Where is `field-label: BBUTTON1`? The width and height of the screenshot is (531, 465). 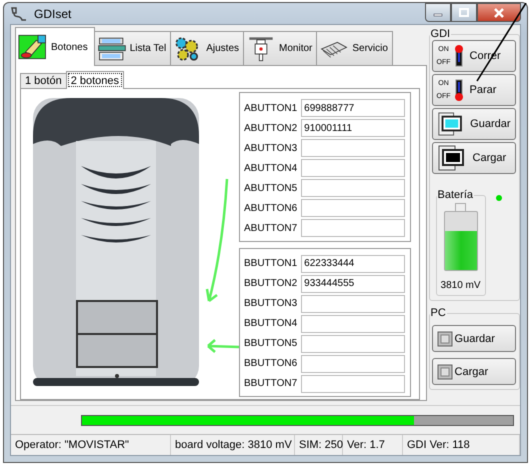 field-label: BBUTTON1 is located at coordinates (271, 263).